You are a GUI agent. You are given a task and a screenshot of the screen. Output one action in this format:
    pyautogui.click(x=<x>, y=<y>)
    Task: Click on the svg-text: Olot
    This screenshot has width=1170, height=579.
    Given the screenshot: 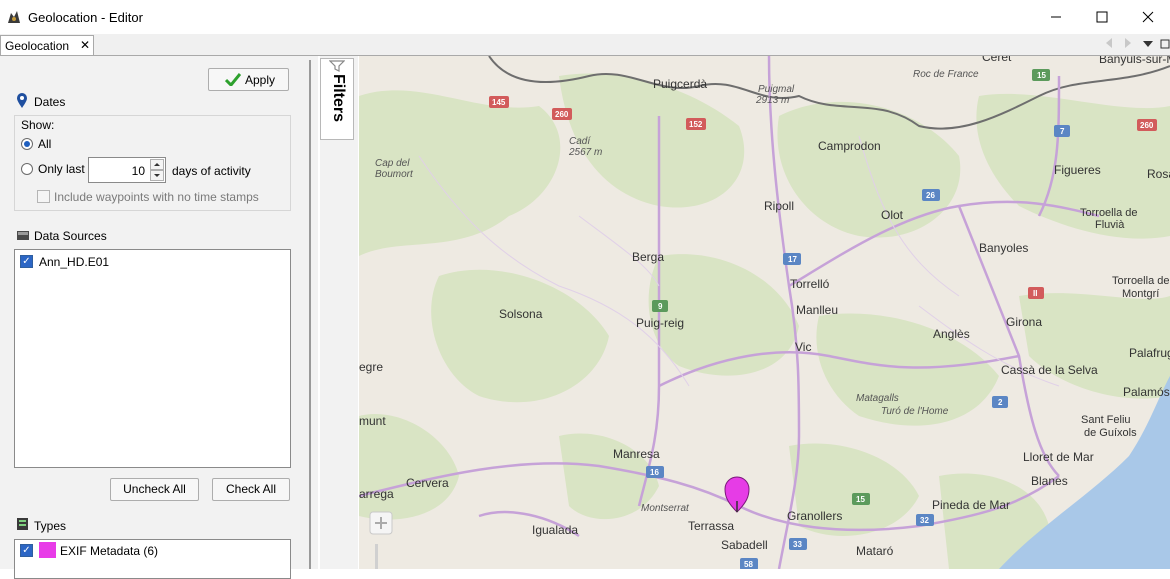 What is the action you would take?
    pyautogui.click(x=892, y=215)
    